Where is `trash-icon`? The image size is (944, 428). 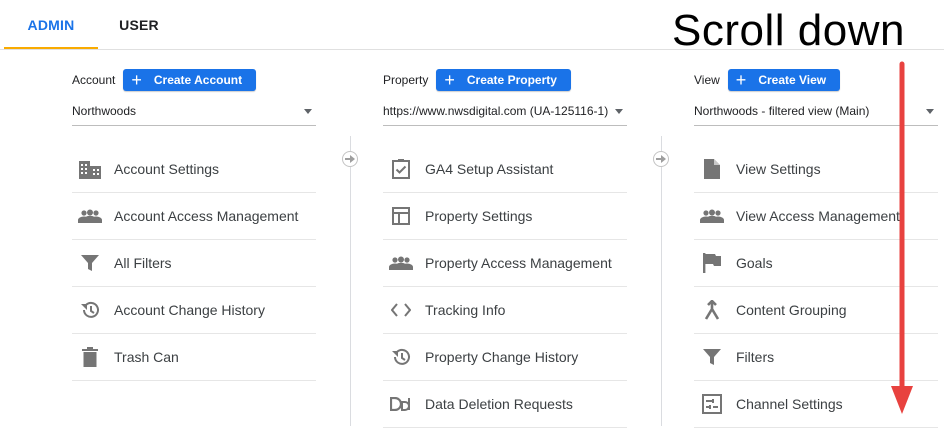 trash-icon is located at coordinates (90, 357).